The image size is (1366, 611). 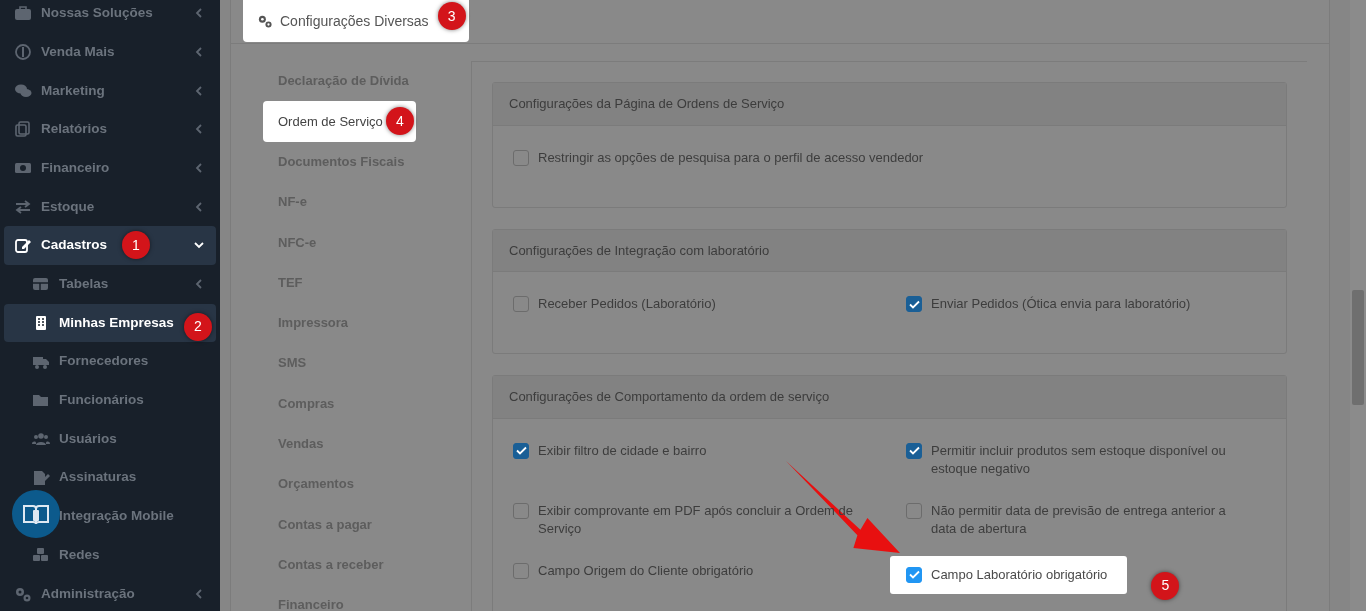 I want to click on sidebar-item: Fornecedores, so click(x=110, y=361).